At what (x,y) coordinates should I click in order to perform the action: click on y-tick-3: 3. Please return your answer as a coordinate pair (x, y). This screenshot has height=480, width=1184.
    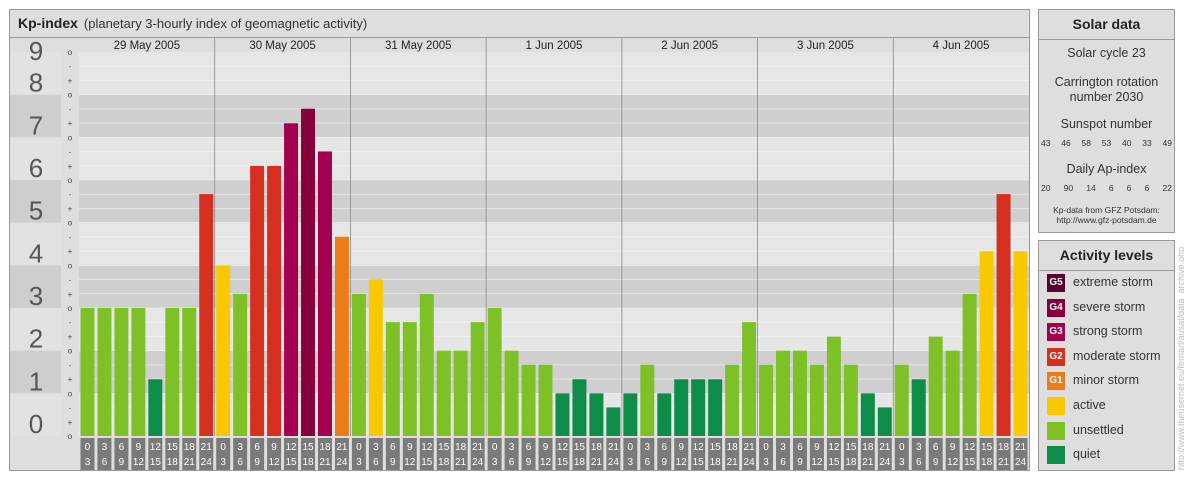
    Looking at the image, I should click on (36, 296).